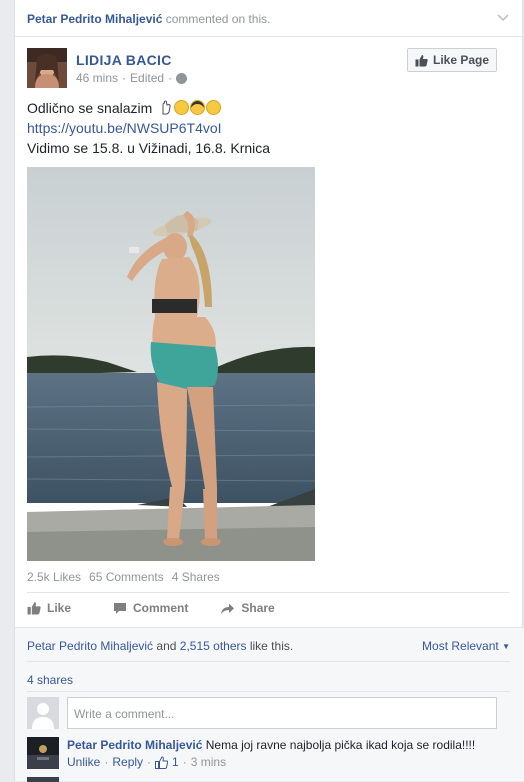 Image resolution: width=524 pixels, height=782 pixels. I want to click on comment-button: Comment, so click(150, 608).